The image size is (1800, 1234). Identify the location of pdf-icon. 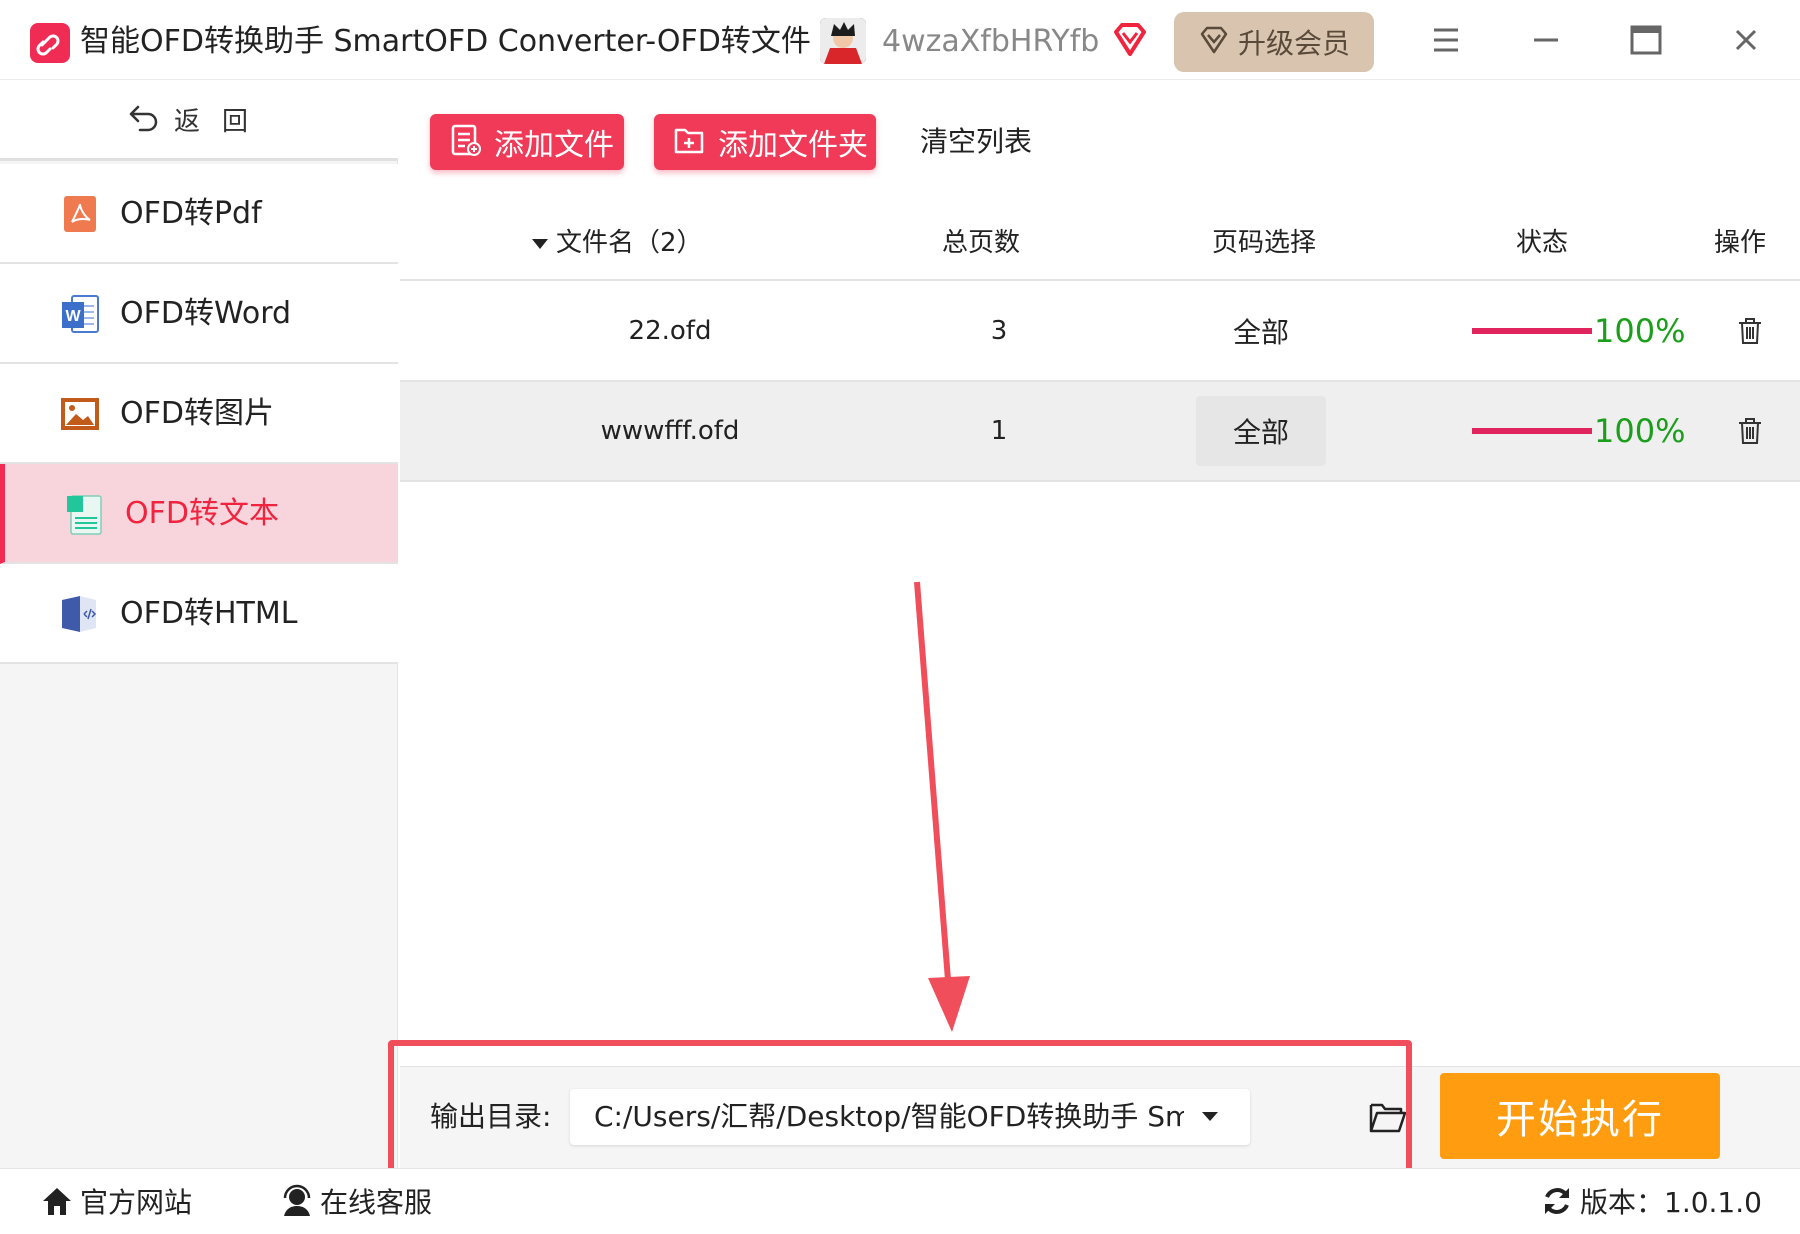
(80, 214).